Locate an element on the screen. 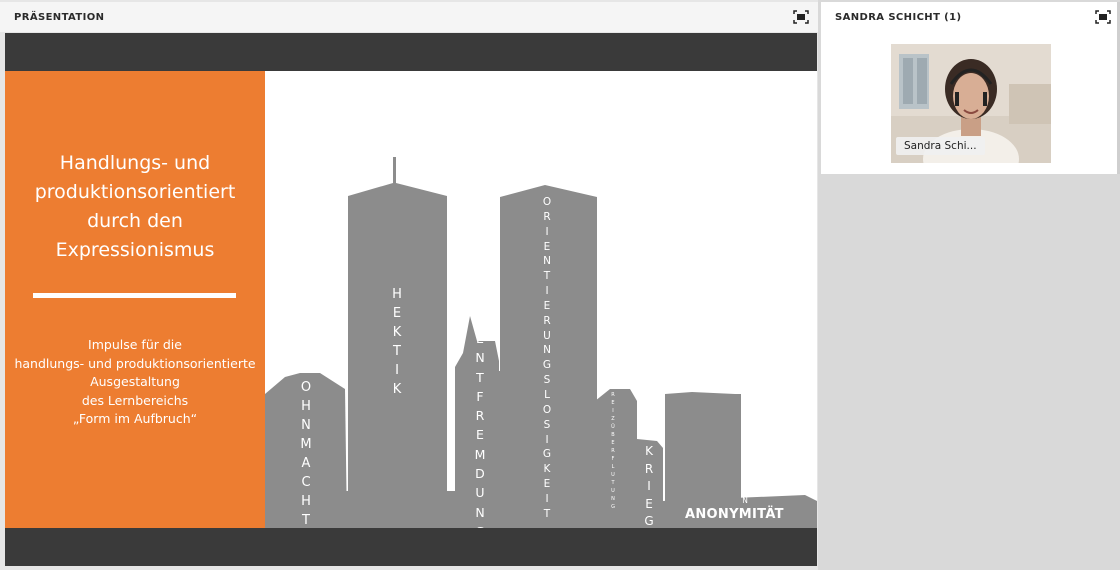 The width and height of the screenshot is (1120, 570). title-divider is located at coordinates (134, 295).